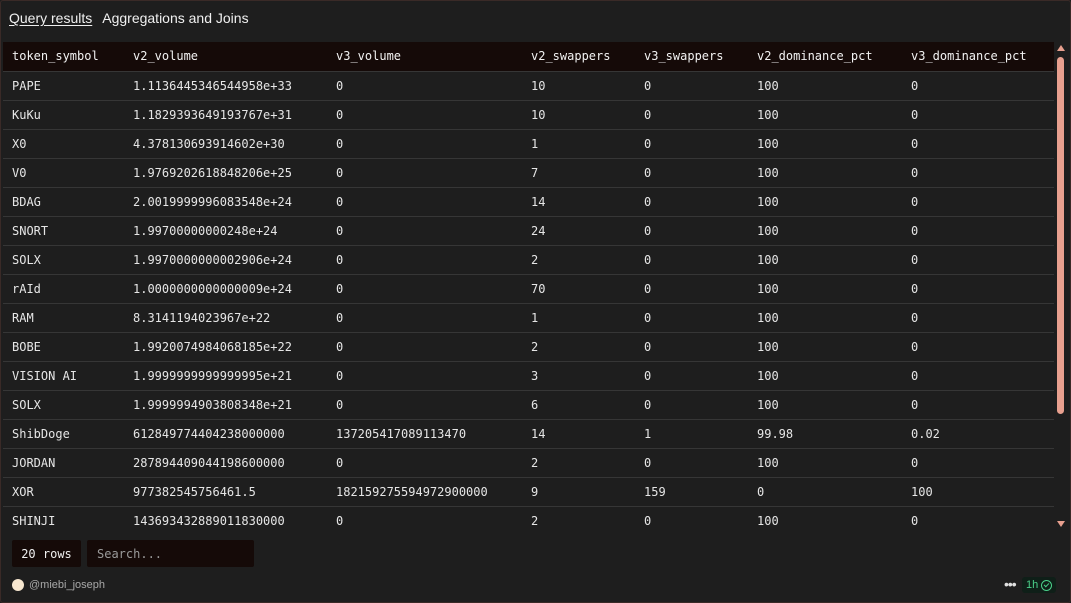 This screenshot has width=1071, height=603. I want to click on vertical-scrollbar, so click(1061, 285).